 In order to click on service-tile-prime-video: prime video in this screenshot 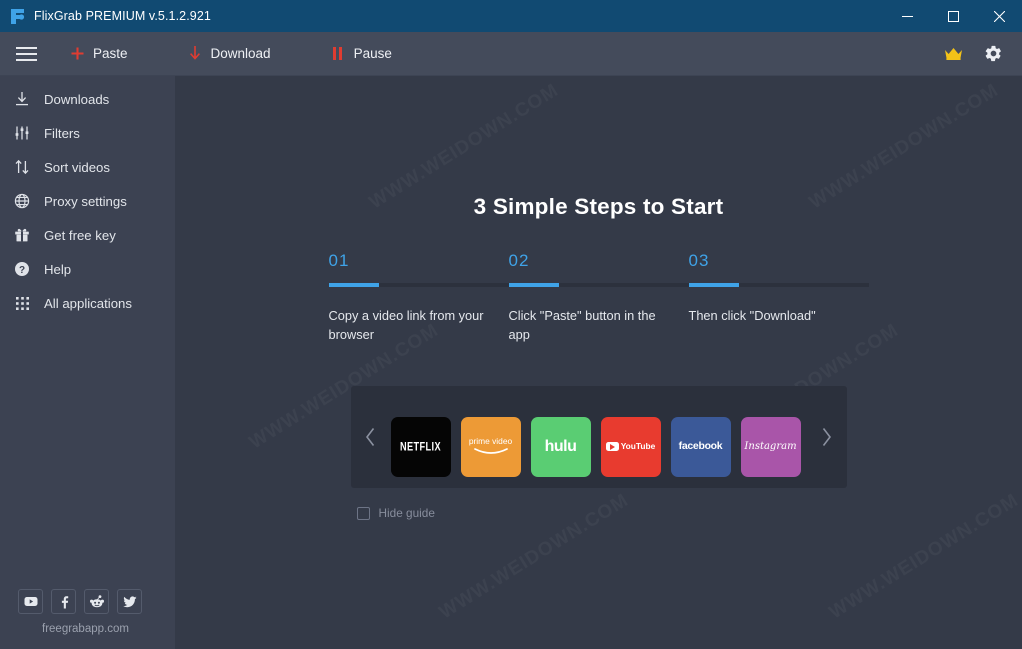, I will do `click(490, 446)`.